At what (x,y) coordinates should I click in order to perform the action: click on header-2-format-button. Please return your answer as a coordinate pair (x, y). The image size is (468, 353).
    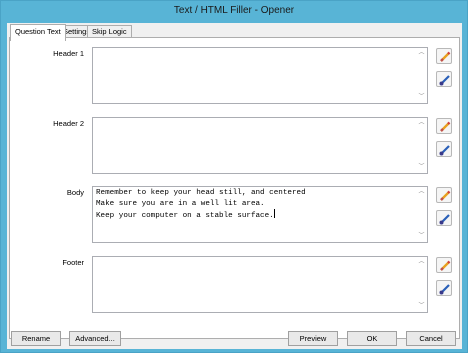
    Looking at the image, I should click on (444, 149).